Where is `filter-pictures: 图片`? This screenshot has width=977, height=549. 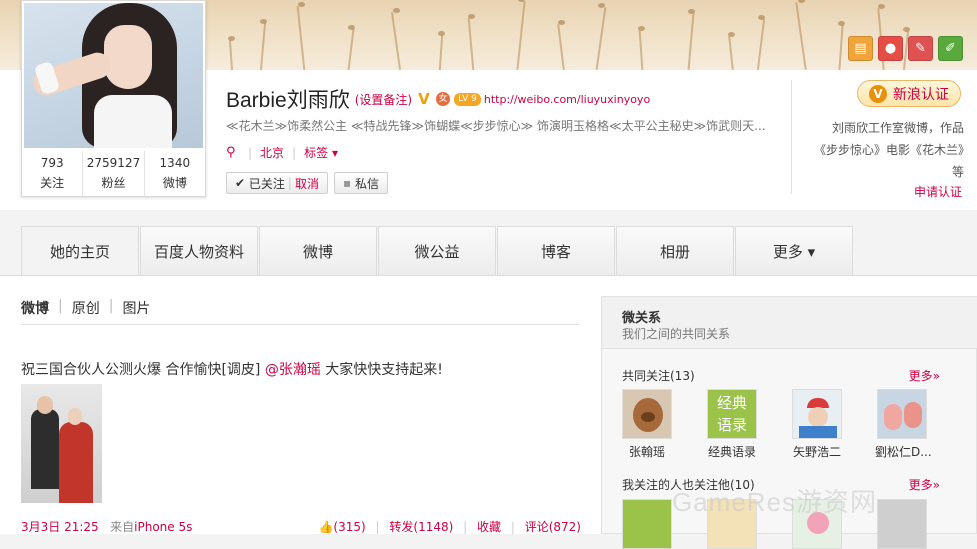 filter-pictures: 图片 is located at coordinates (136, 308).